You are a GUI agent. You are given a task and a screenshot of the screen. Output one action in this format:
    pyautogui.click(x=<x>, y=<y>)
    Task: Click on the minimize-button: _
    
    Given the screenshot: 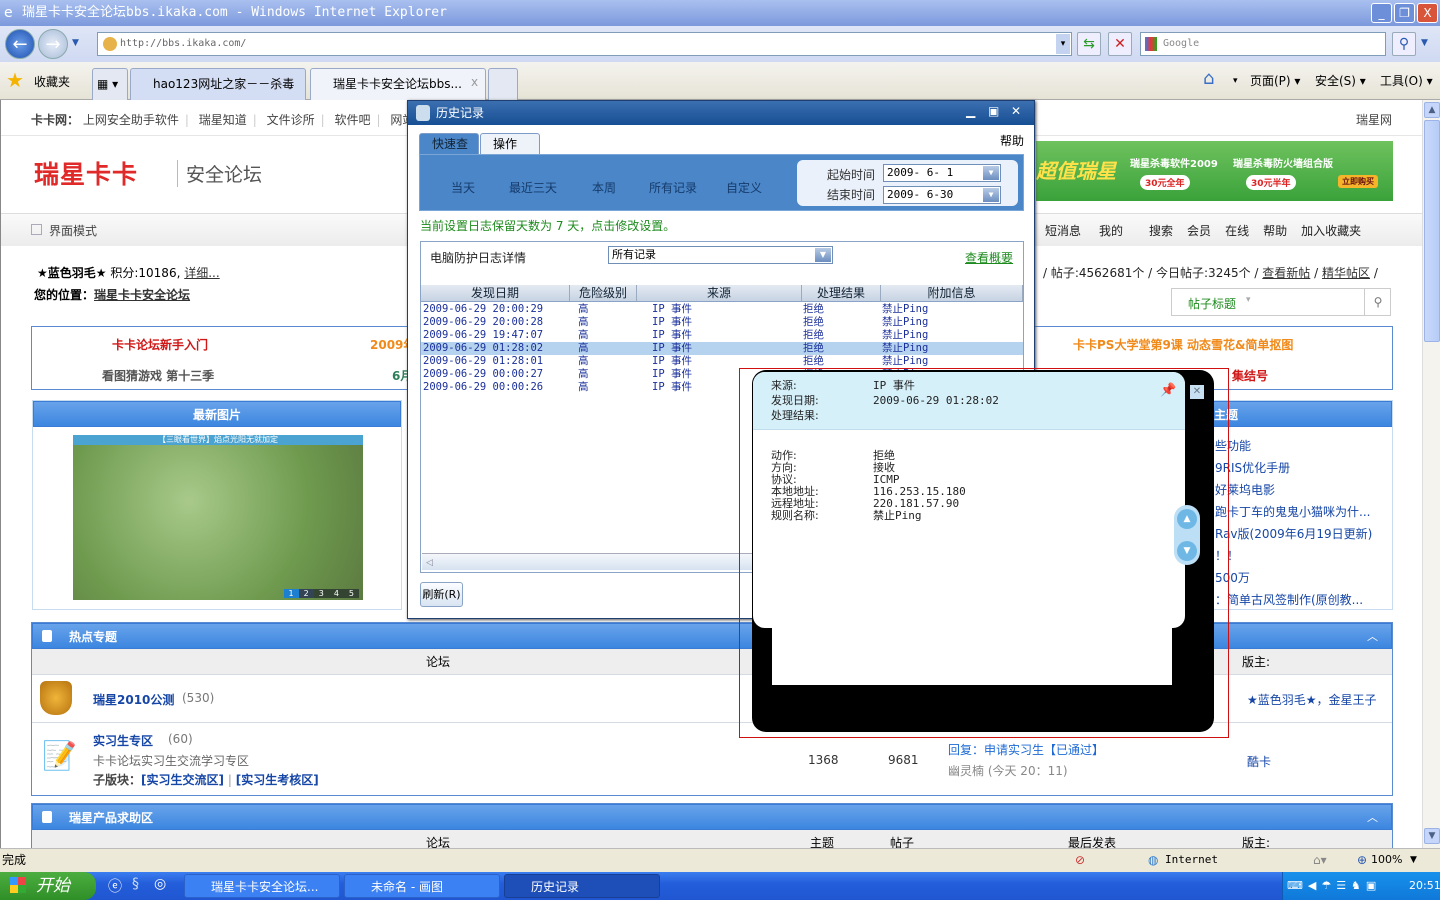 What is the action you would take?
    pyautogui.click(x=1381, y=13)
    